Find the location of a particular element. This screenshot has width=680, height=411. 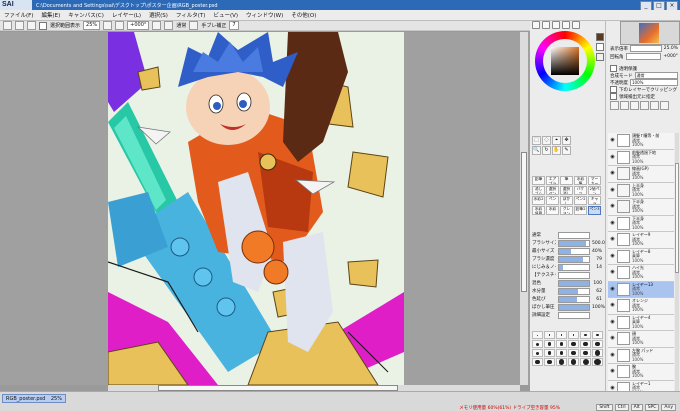

layer-row: ◉ レイヤー8 乗算 100% is located at coordinates (641, 256).